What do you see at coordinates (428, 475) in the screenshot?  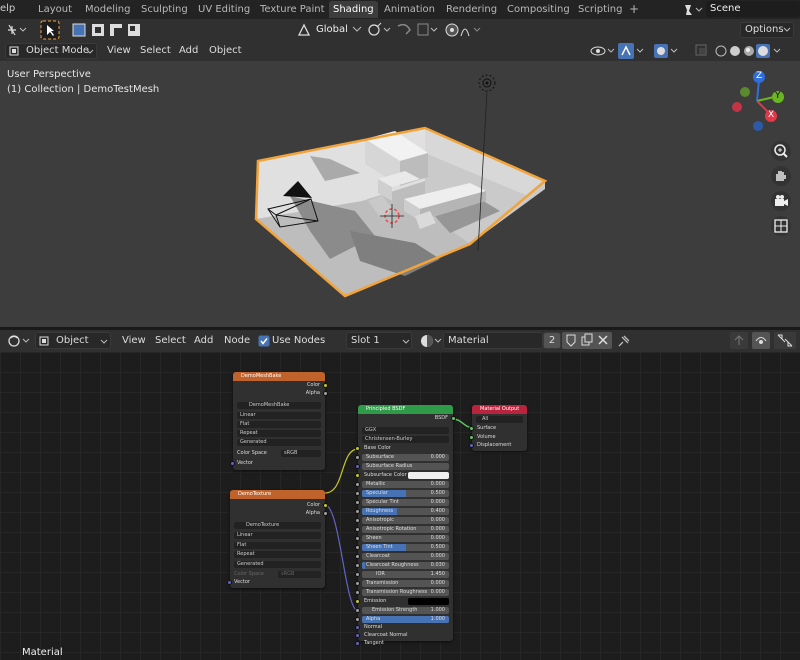 I see `subsurface-color-swatch` at bounding box center [428, 475].